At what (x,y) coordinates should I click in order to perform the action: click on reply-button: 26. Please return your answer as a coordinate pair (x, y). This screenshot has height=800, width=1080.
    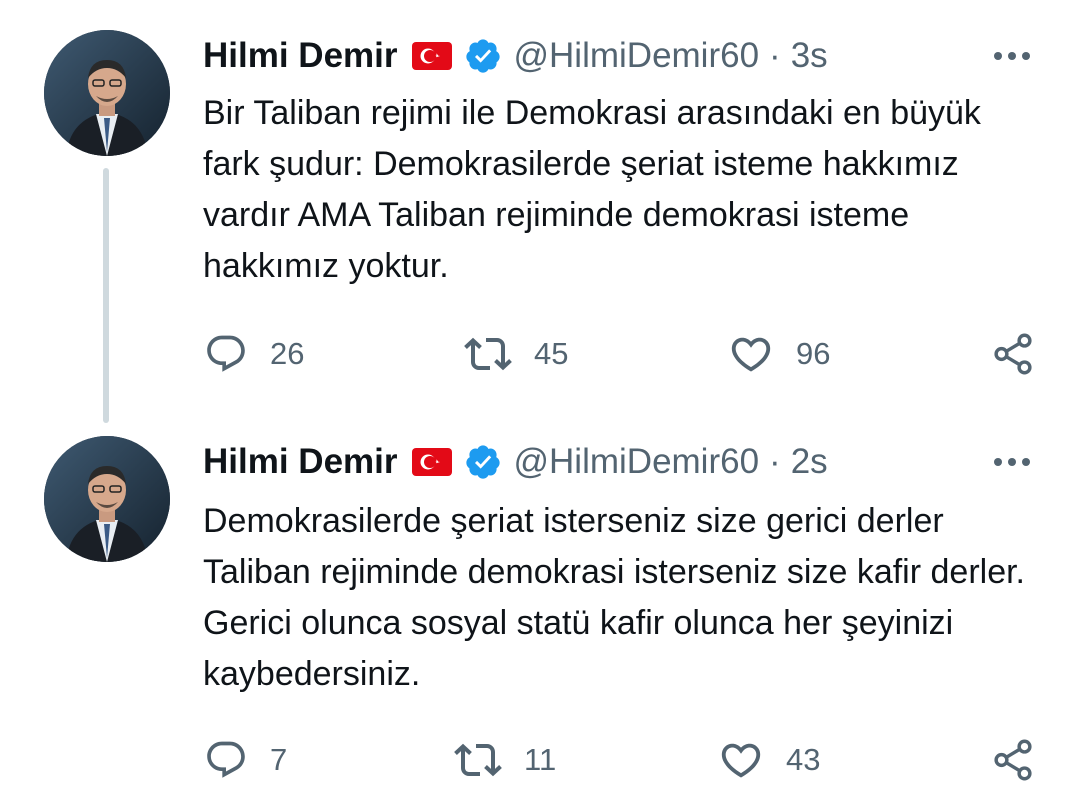
    Looking at the image, I should click on (254, 354).